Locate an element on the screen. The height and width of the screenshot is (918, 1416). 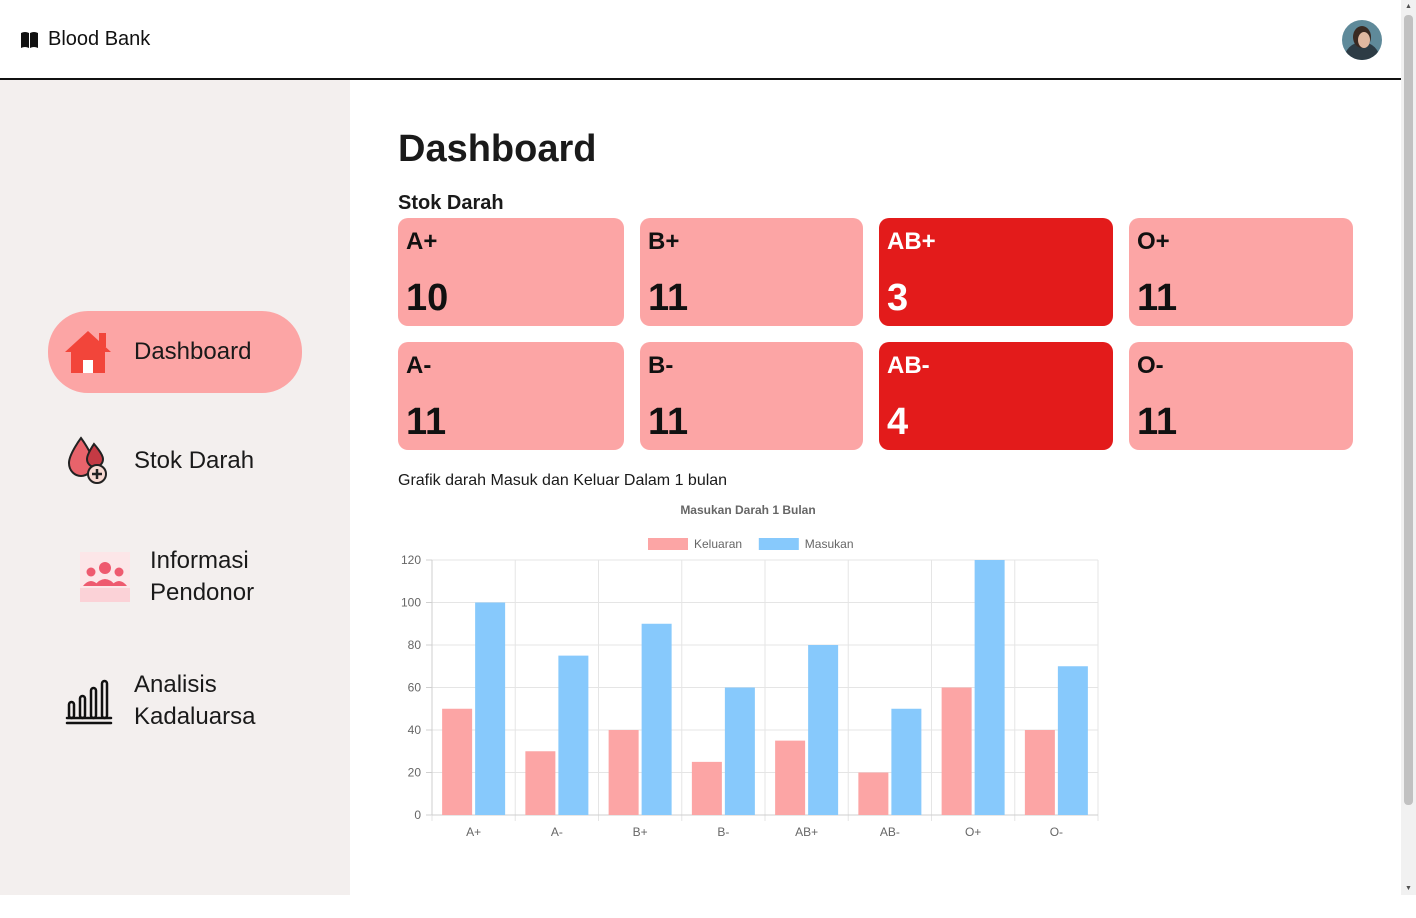
blood-type-label: AB+ is located at coordinates (911, 241).